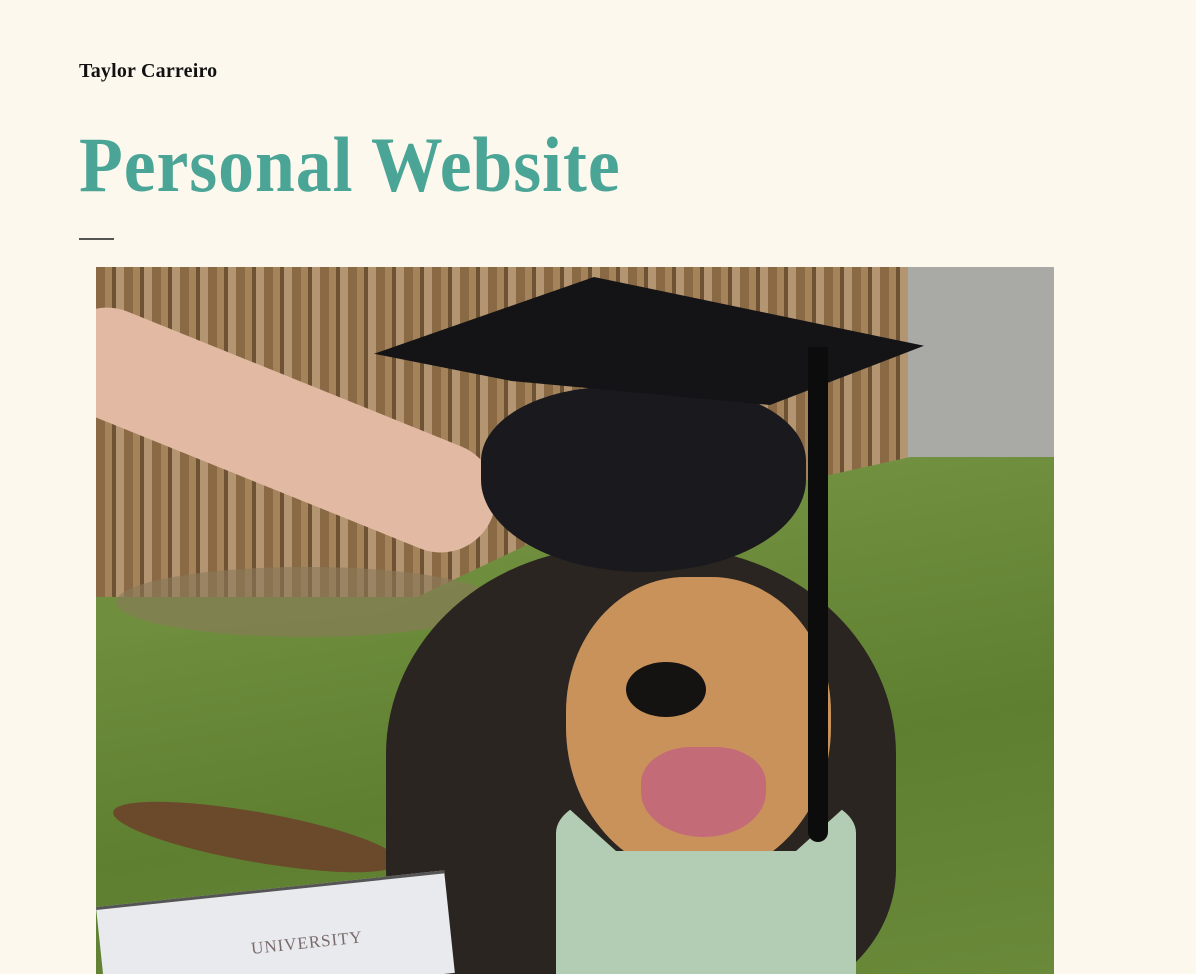 The width and height of the screenshot is (1196, 974). What do you see at coordinates (666, 689) in the screenshot?
I see `dog-nose` at bounding box center [666, 689].